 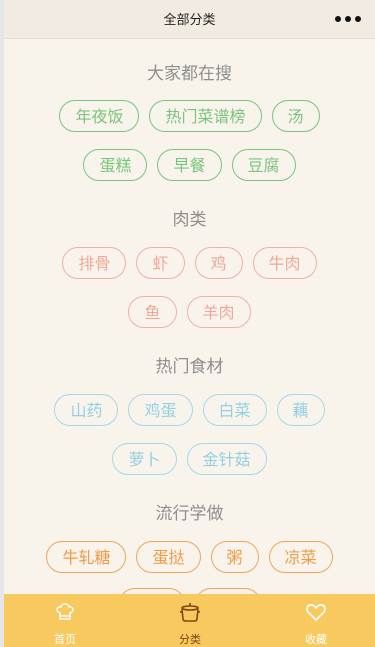 What do you see at coordinates (190, 612) in the screenshot?
I see `pot-icon` at bounding box center [190, 612].